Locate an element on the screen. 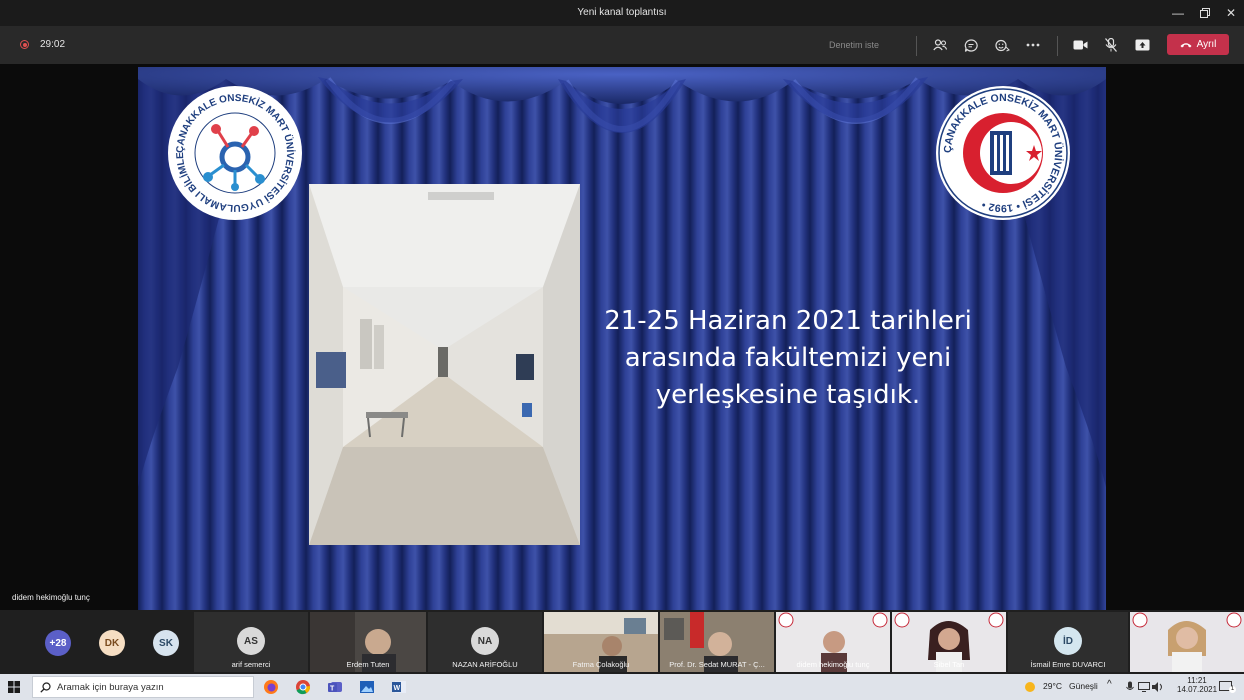 The image size is (1244, 700). svg-text: W is located at coordinates (397, 688).